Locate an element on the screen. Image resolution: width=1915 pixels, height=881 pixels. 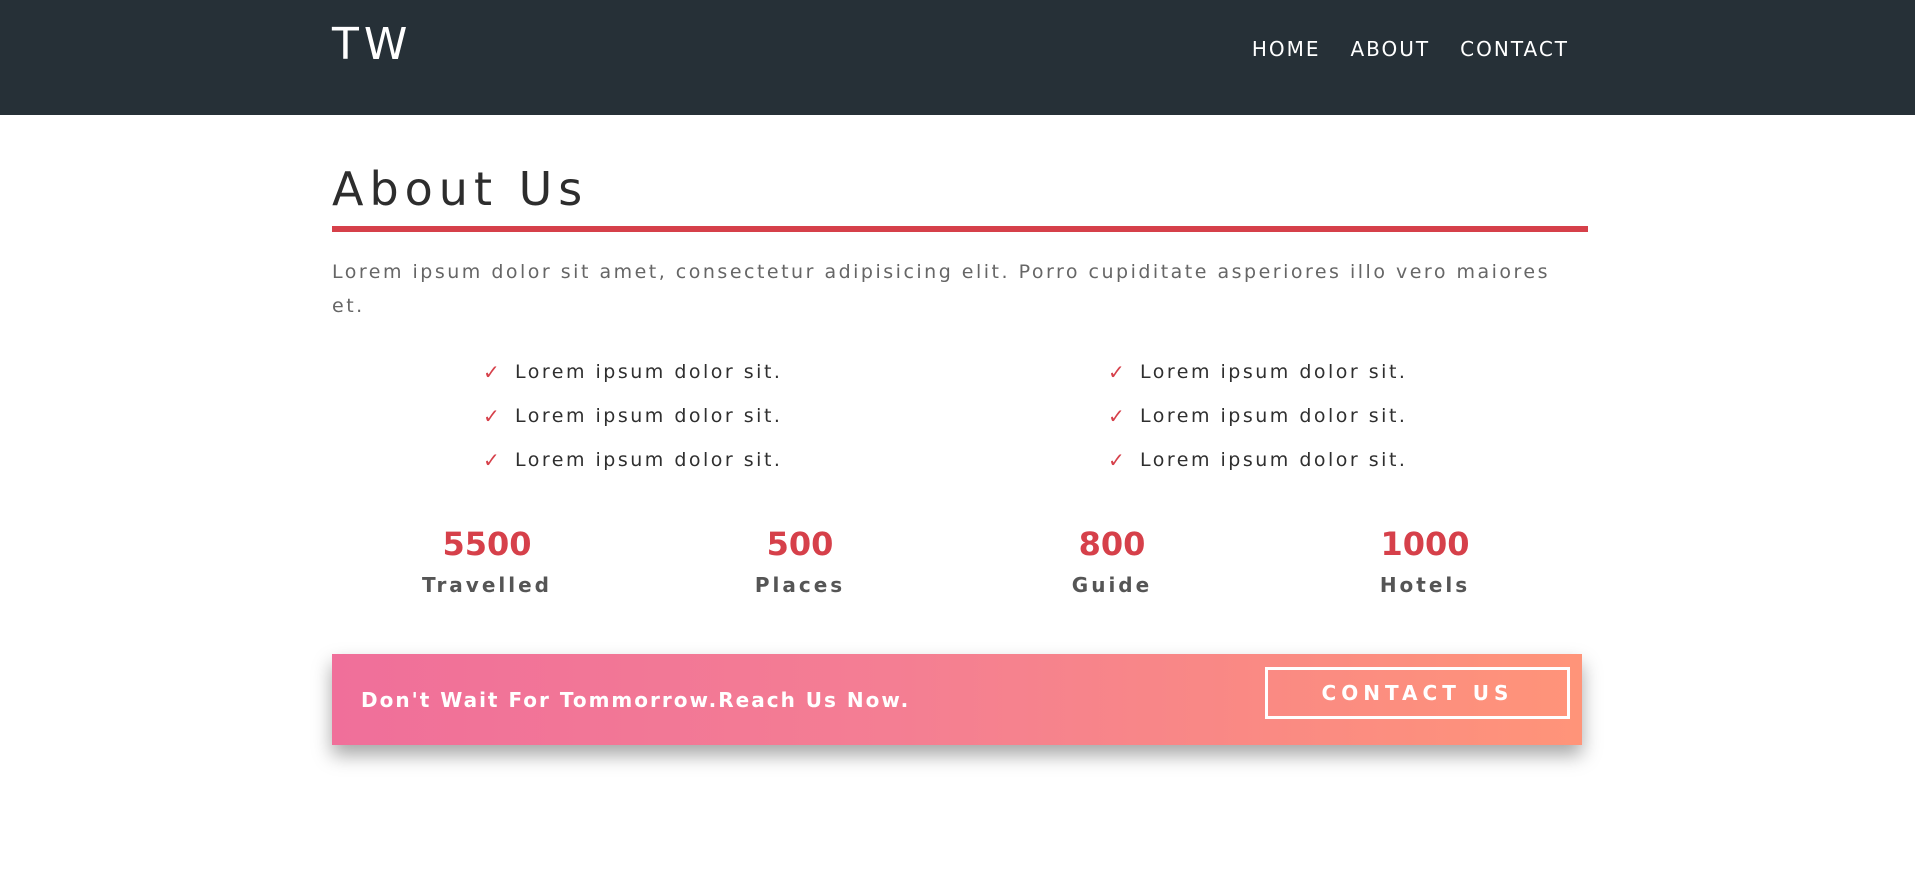
stat-value: 1000 is located at coordinates (1425, 544).